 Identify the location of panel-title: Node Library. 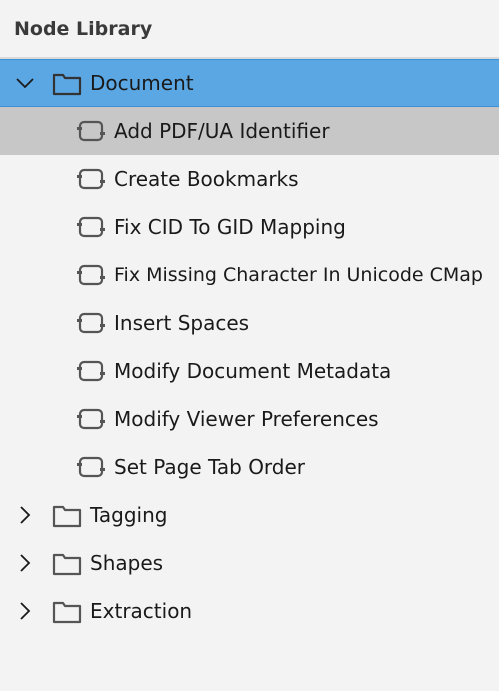
(249, 29).